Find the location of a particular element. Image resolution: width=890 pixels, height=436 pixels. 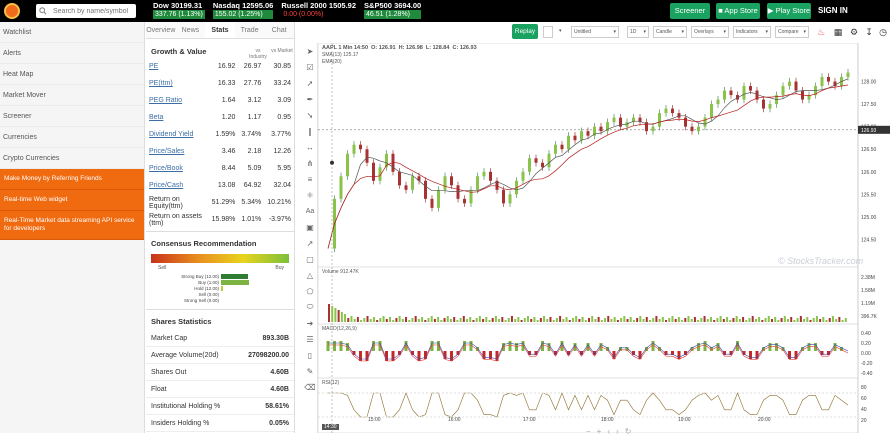

site-logo is located at coordinates (12, 11).